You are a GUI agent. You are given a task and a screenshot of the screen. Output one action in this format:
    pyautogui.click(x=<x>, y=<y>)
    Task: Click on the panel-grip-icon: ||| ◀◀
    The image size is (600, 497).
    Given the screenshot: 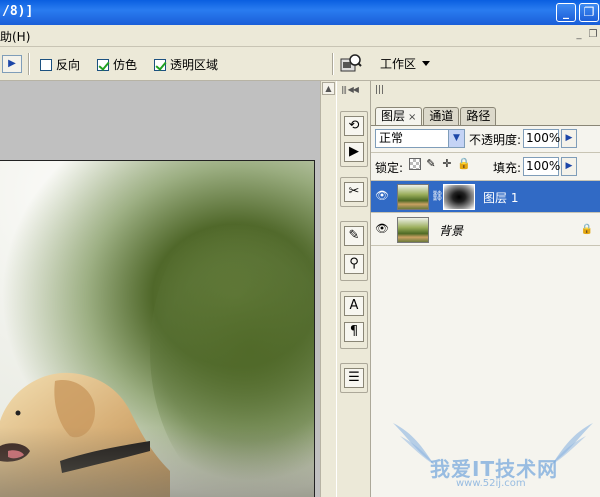 What is the action you would take?
    pyautogui.click(x=350, y=89)
    